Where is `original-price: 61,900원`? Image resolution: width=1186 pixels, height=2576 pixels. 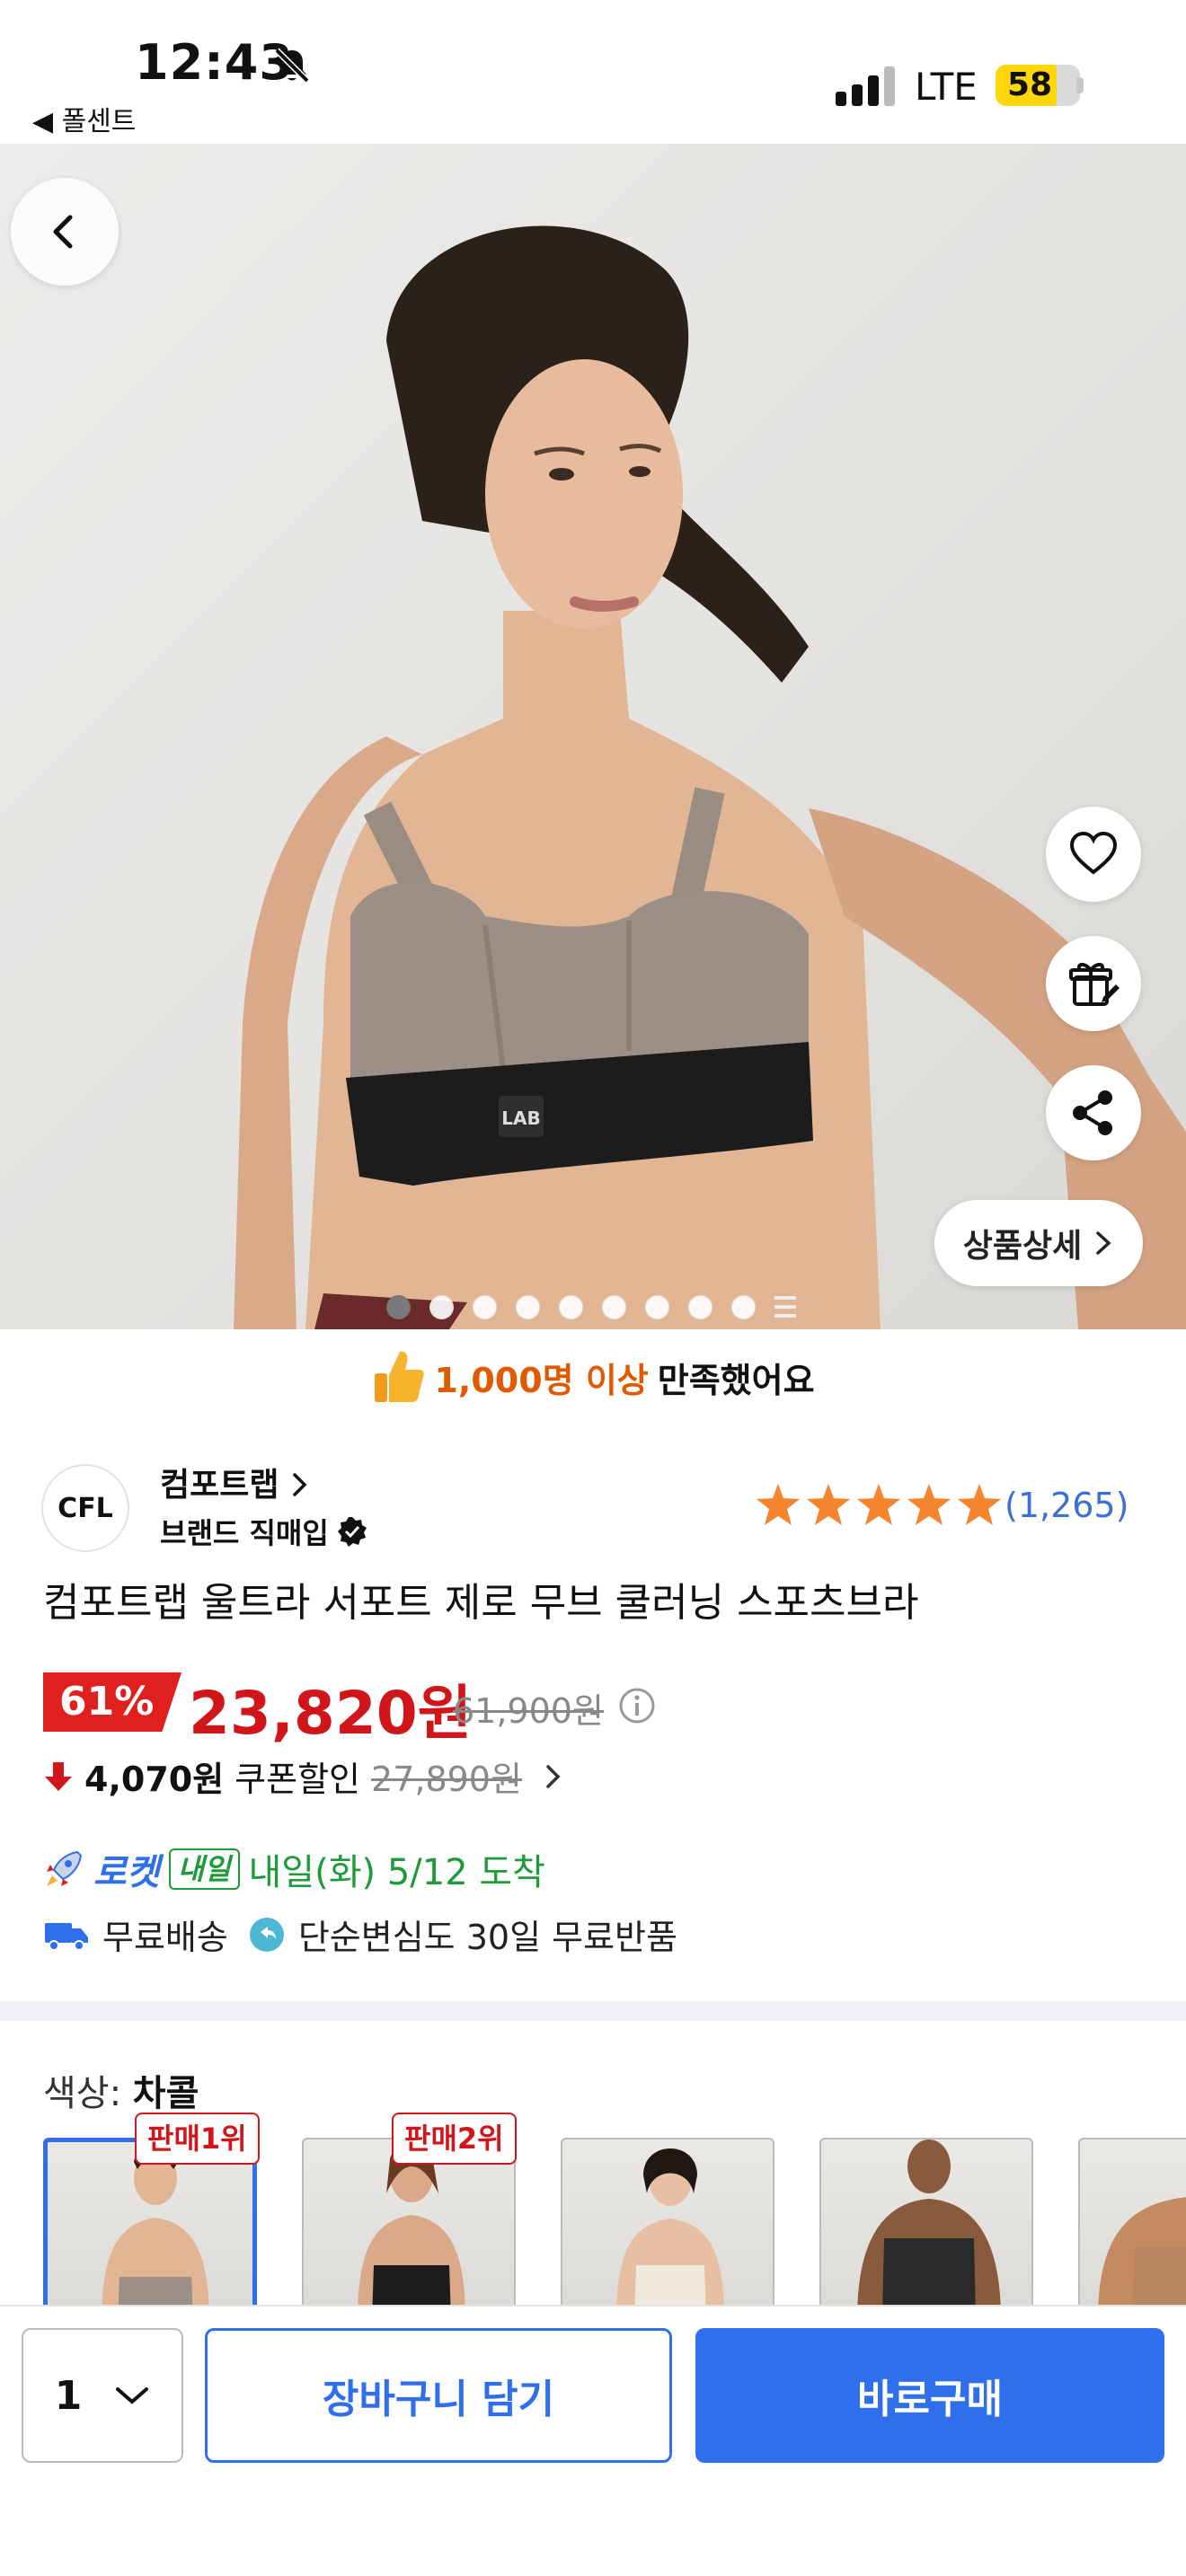 original-price: 61,900원 is located at coordinates (528, 1711).